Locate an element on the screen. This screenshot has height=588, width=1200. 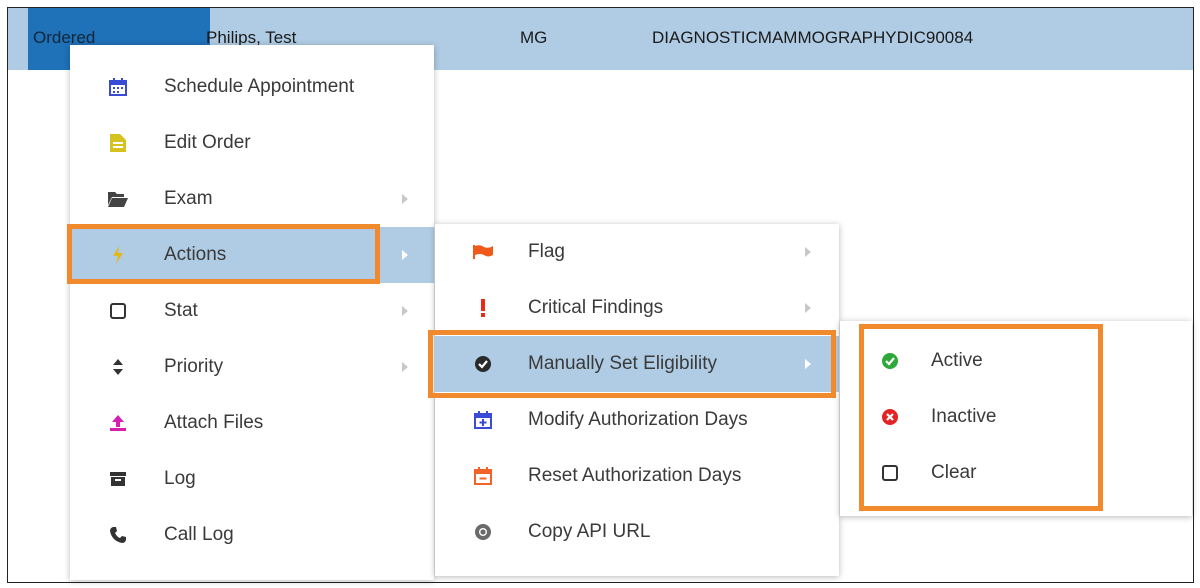
menu-item-label: Critical Findings is located at coordinates (596, 307).